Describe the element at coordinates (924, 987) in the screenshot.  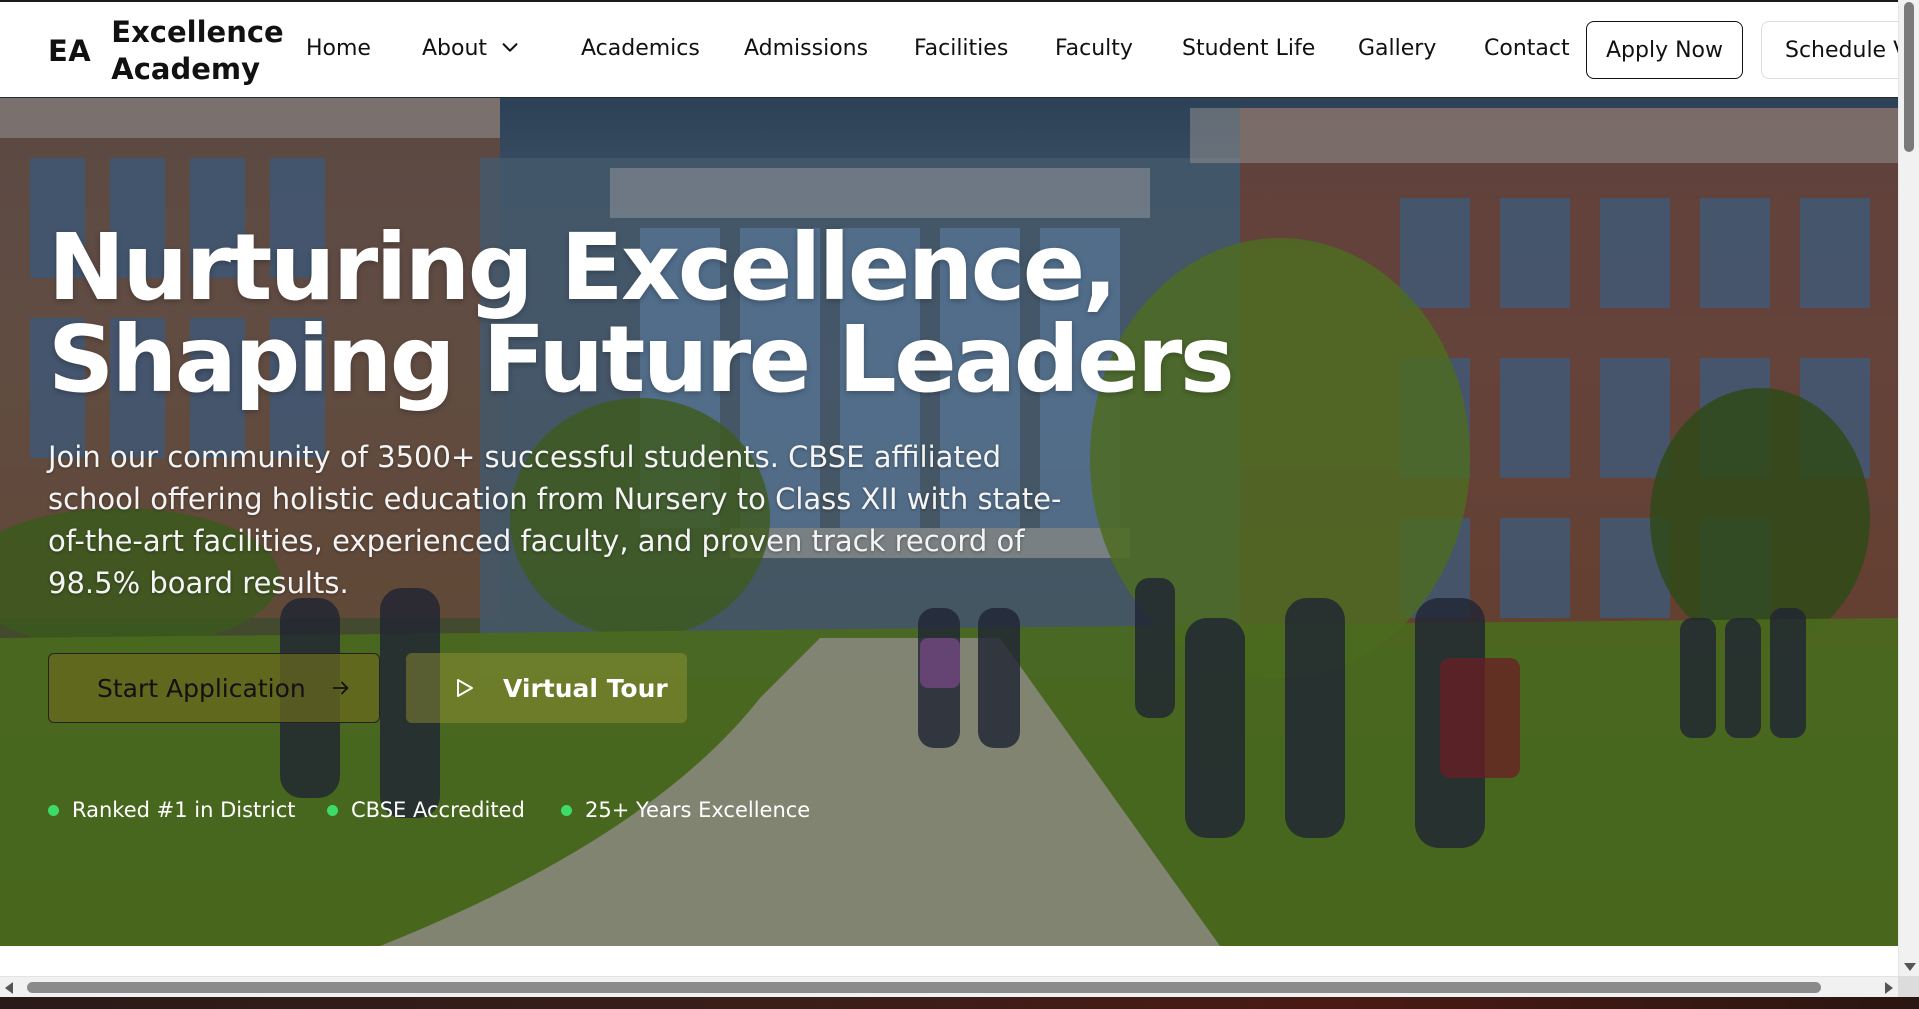
I see `horizontal-scroll-thumb` at that location.